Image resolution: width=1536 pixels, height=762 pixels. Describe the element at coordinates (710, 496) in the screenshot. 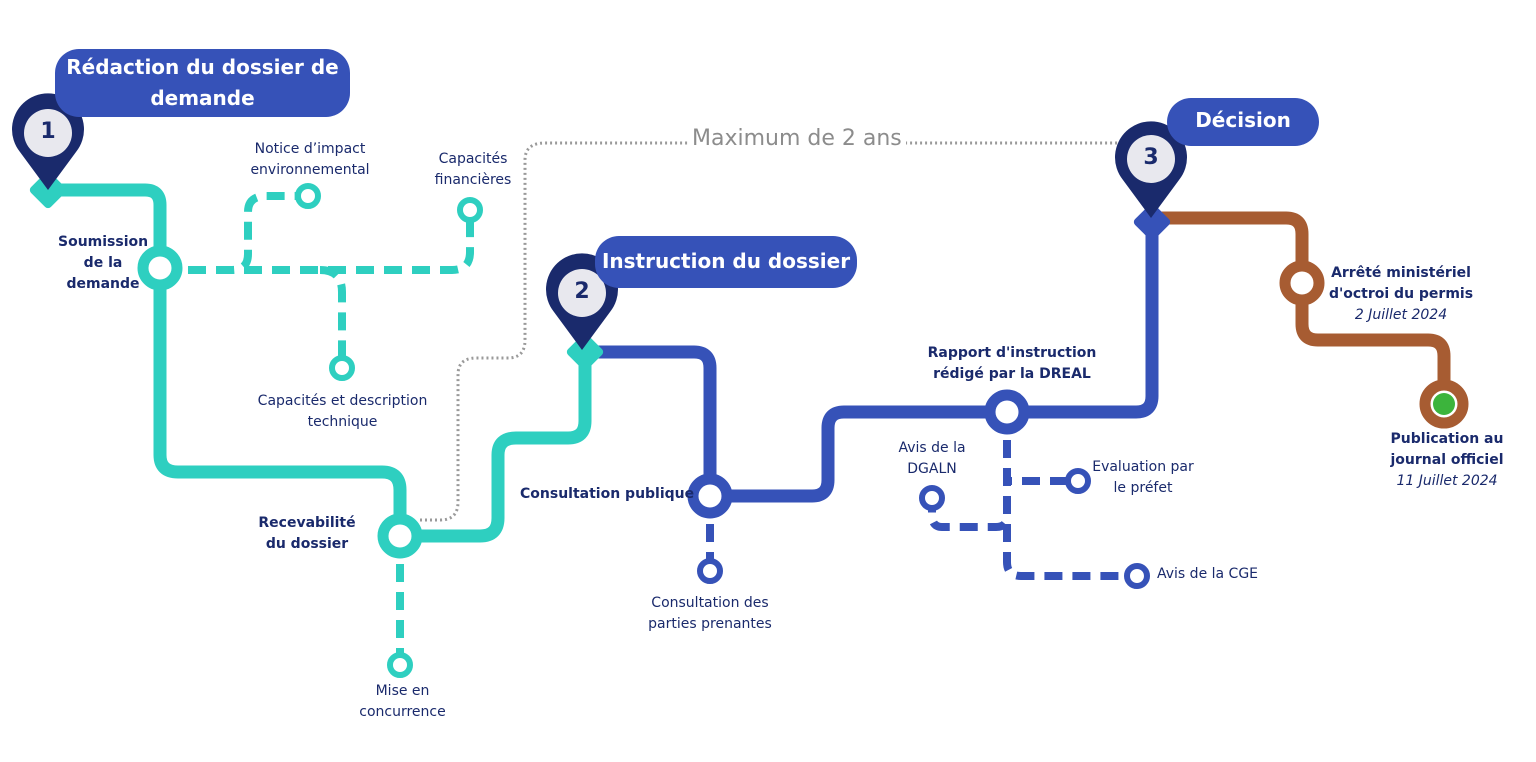

I see `station-consultation-publique` at that location.